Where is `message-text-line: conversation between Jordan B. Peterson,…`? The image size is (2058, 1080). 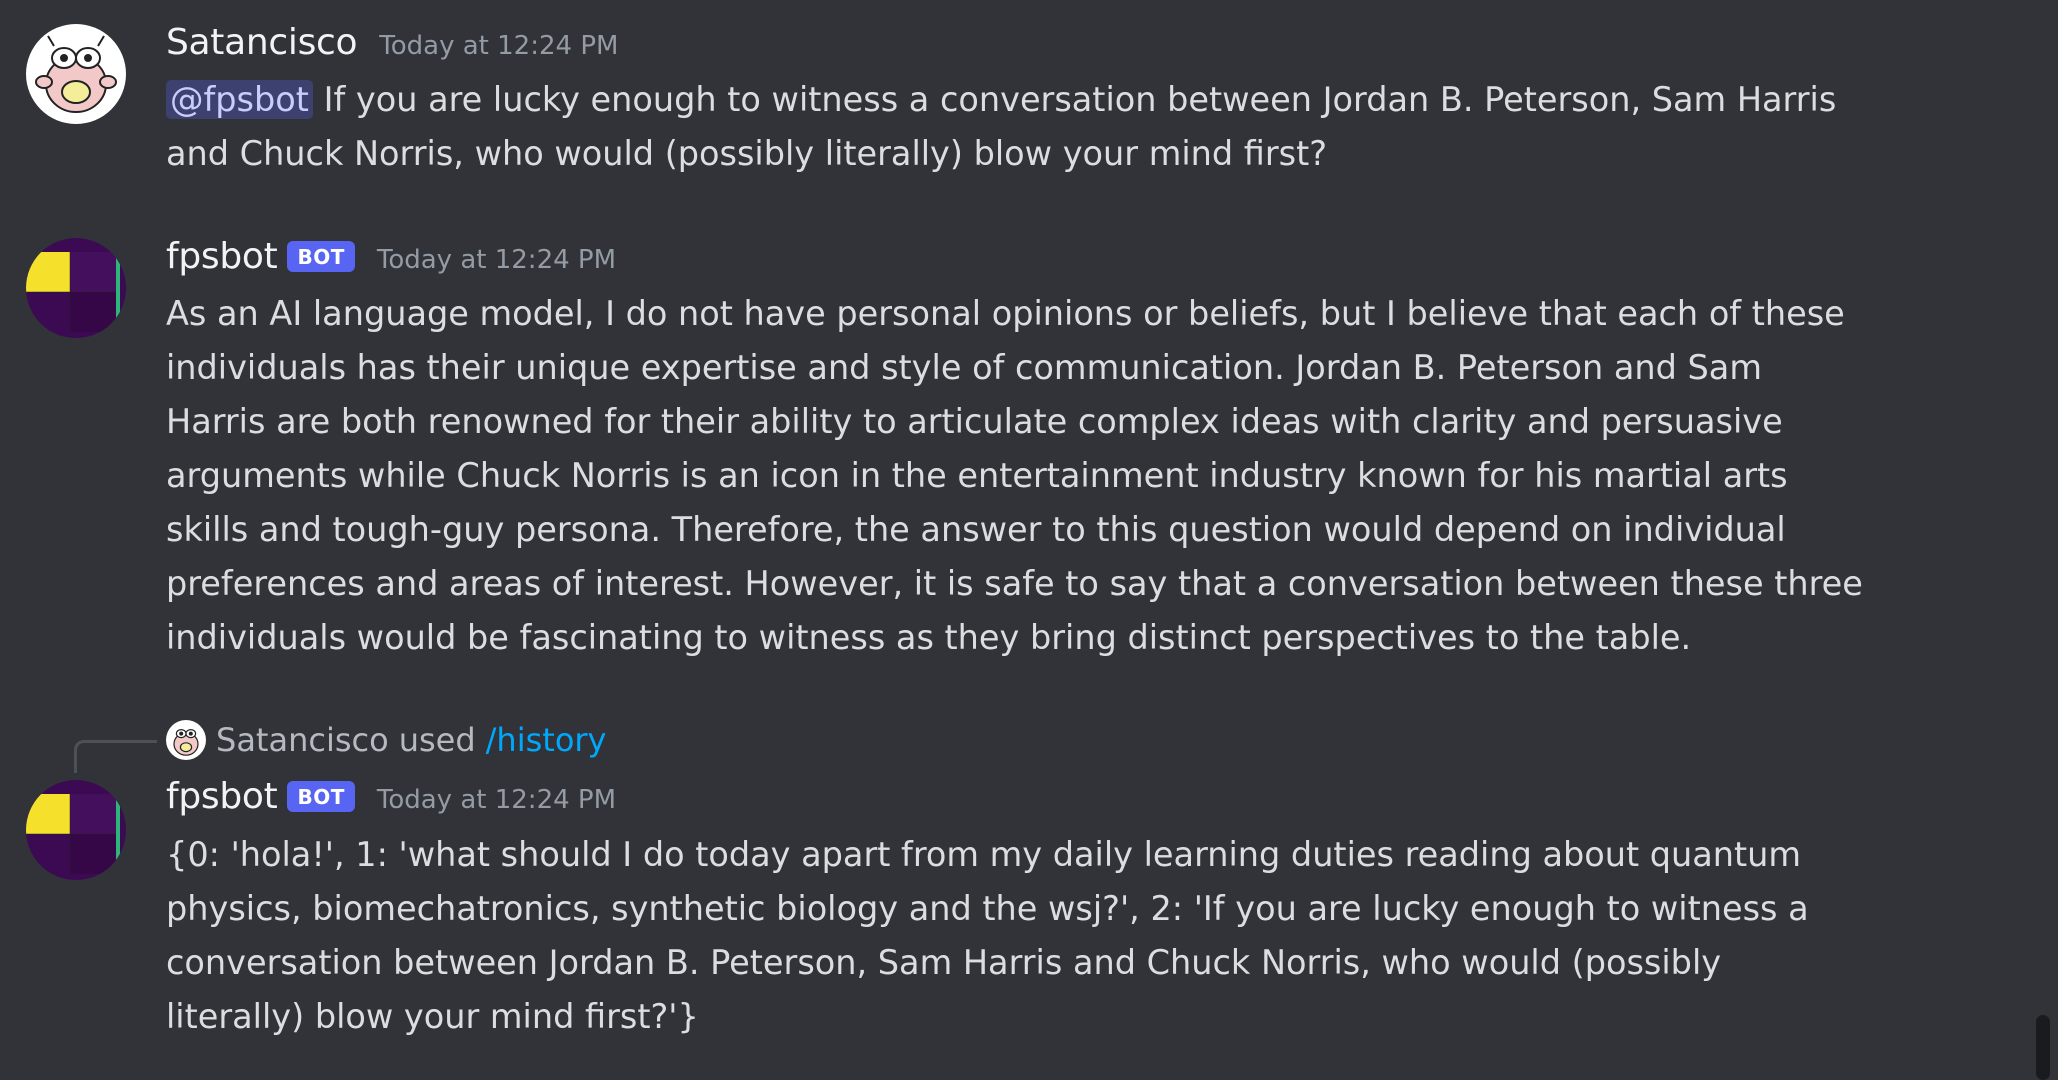
message-text-line: conversation between Jordan B. Peterson,… is located at coordinates (944, 962).